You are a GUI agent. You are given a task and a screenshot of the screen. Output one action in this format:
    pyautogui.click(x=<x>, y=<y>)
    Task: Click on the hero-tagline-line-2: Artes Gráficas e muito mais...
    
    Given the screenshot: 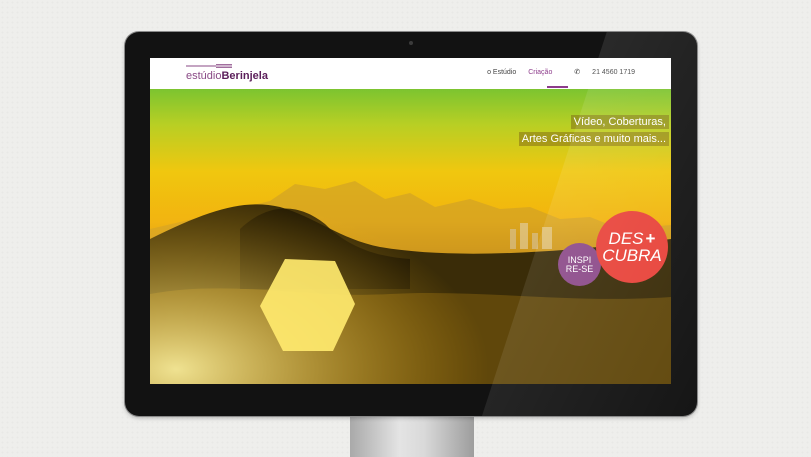 What is the action you would take?
    pyautogui.click(x=593, y=139)
    